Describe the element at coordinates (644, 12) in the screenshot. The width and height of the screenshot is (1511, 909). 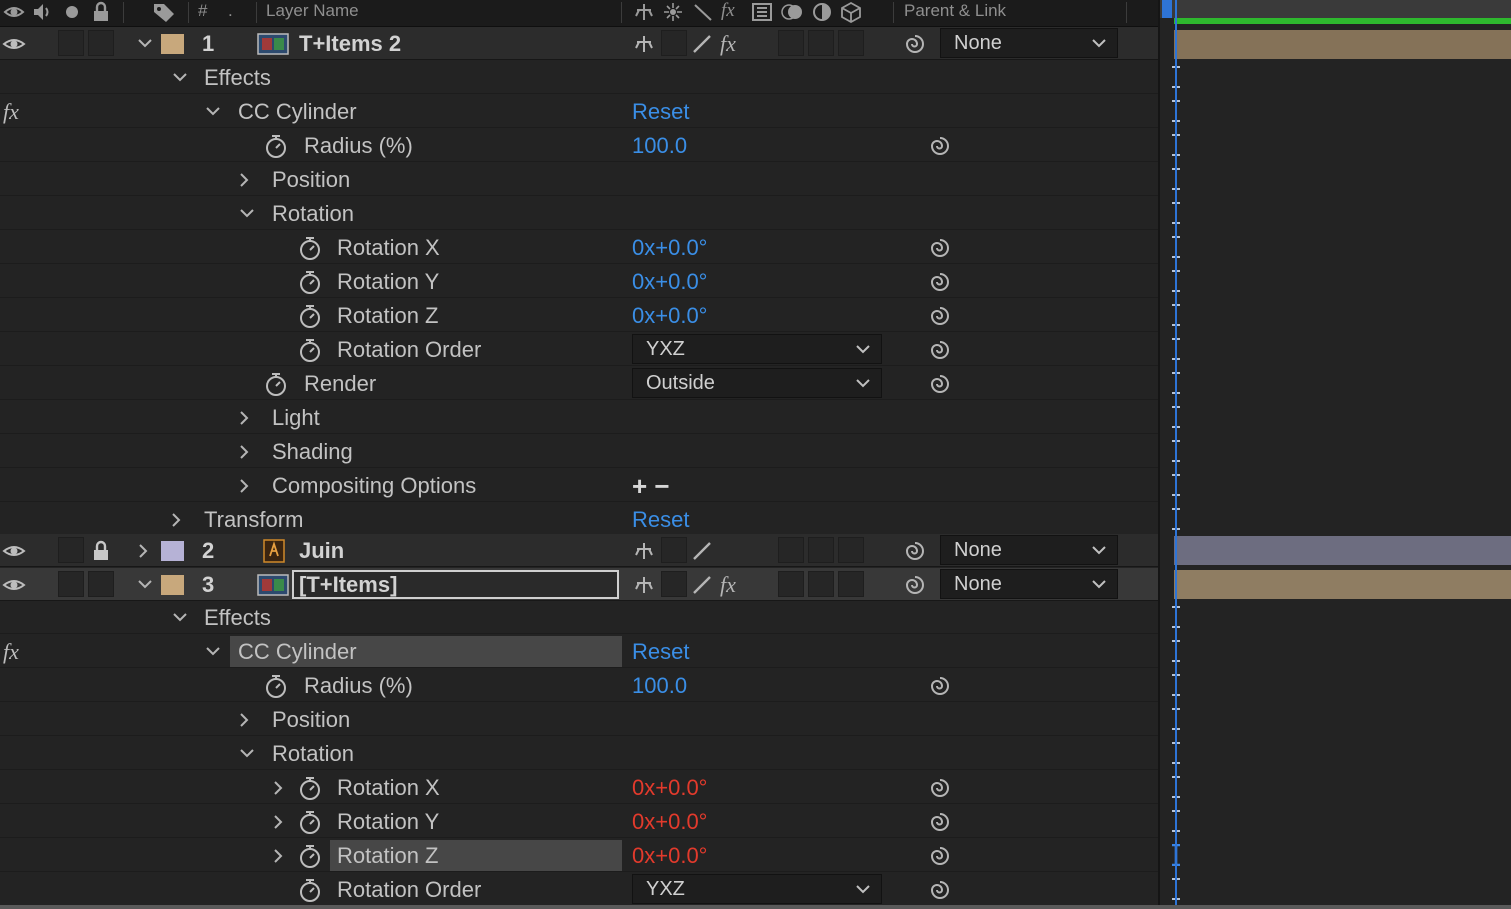
I see `shy-header-icon` at that location.